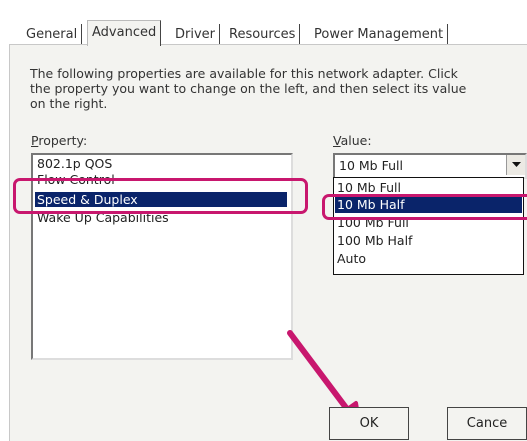 This screenshot has height=441, width=527. Describe the element at coordinates (379, 34) in the screenshot. I see `tab-power-management: Power Management` at that location.